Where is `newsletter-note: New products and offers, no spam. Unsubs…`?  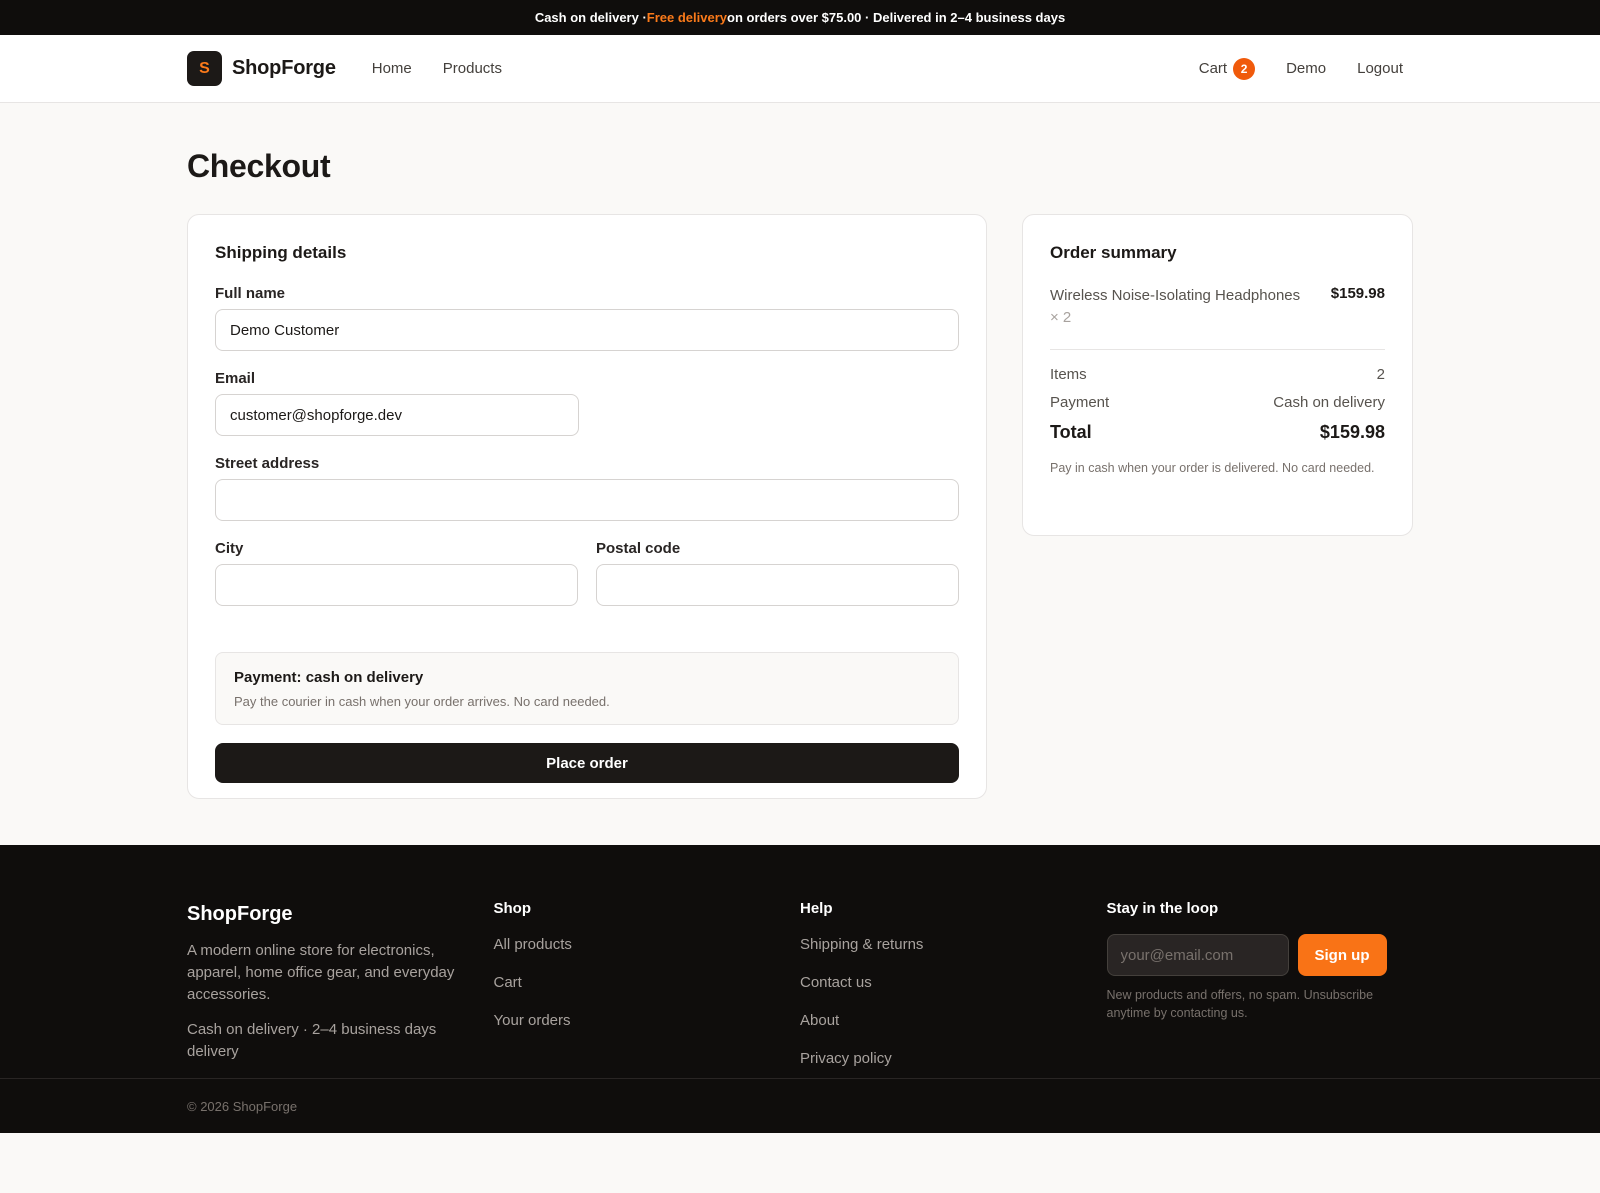 newsletter-note: New products and offers, no spam. Unsubs… is located at coordinates (1240, 1004).